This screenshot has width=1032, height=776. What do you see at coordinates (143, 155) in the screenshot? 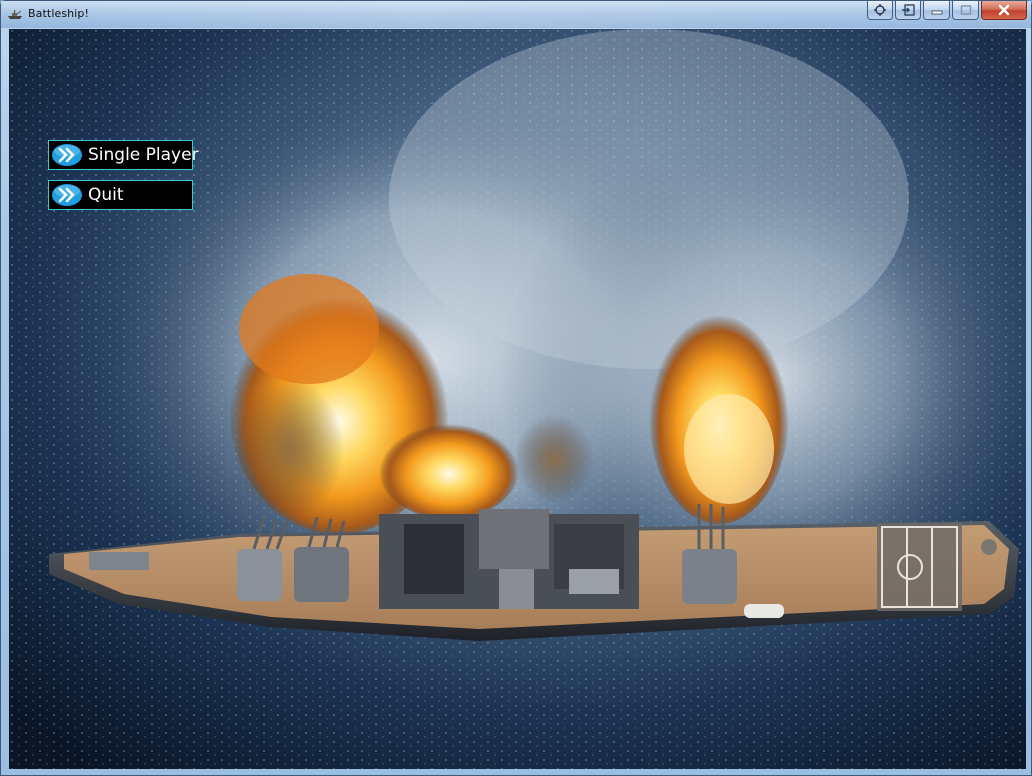
I see `single-player-label: Single Player` at bounding box center [143, 155].